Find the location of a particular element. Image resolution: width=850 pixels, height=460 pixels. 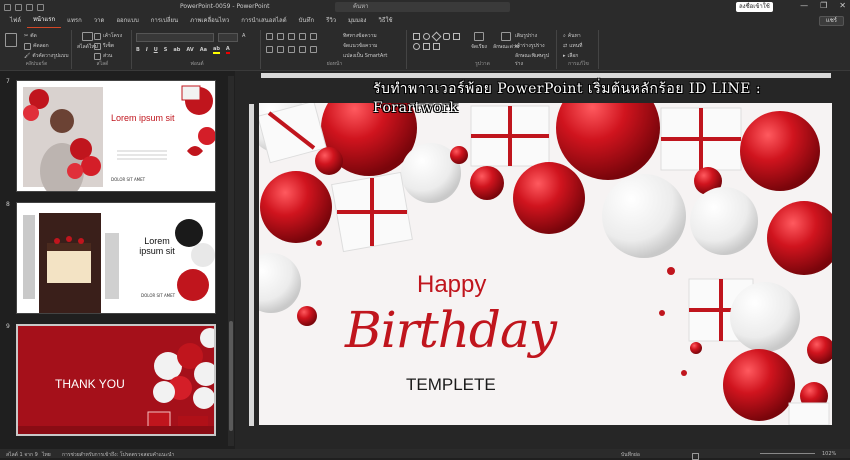

tab-review: รีวิว is located at coordinates (331, 21).